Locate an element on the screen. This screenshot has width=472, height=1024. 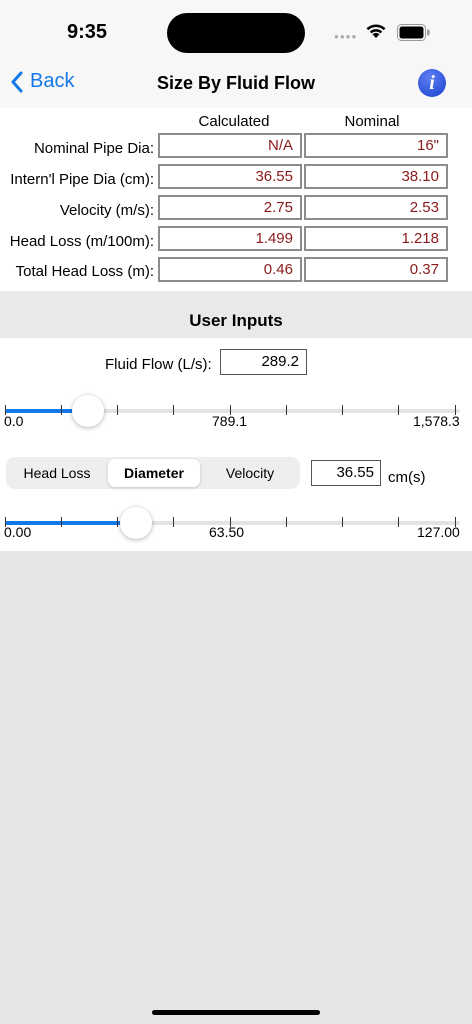
column-header-nominal: Nominal is located at coordinates (372, 121).